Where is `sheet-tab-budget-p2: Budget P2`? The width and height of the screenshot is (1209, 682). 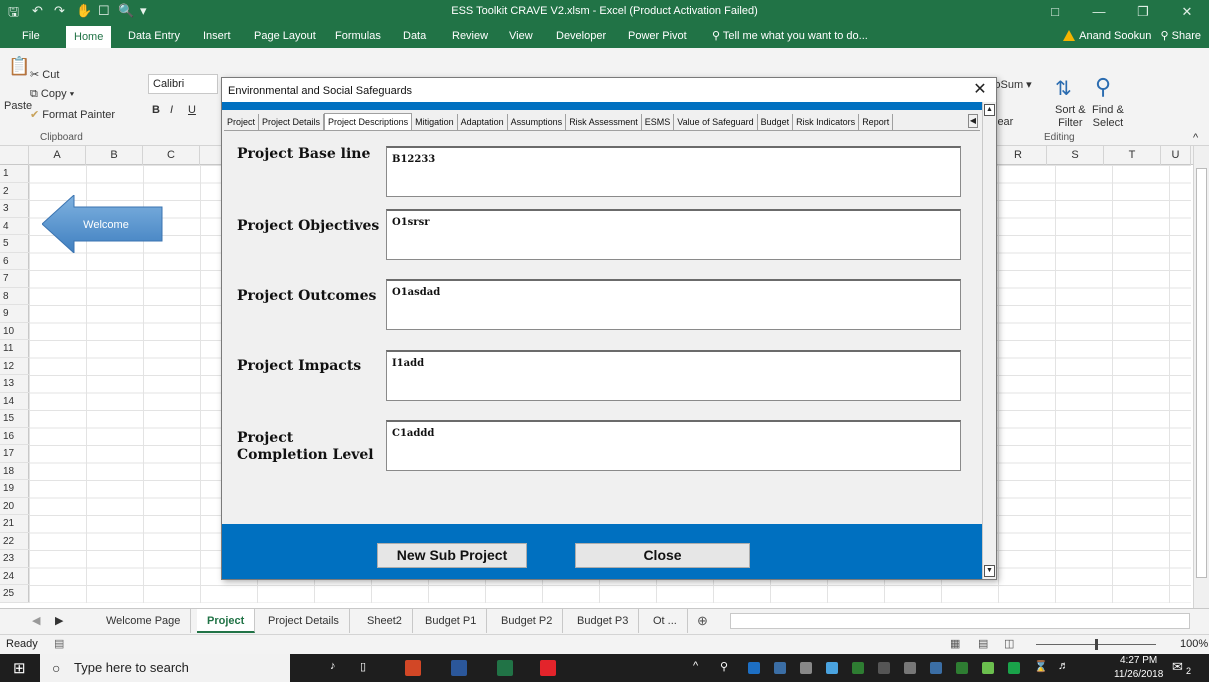
sheet-tab-budget-p2: Budget P2 is located at coordinates (527, 621).